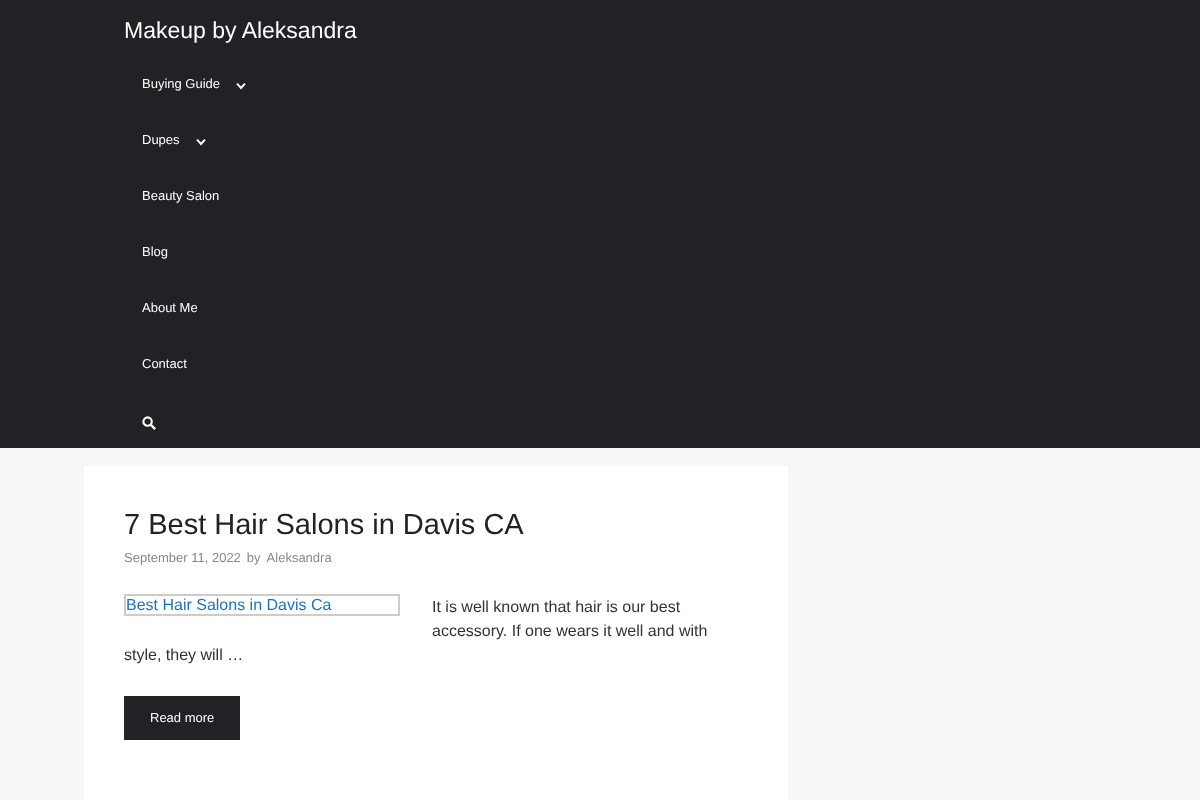 The width and height of the screenshot is (1200, 800). I want to click on image-alt-link: Best Hair Salons in Davis Ca, so click(262, 605).